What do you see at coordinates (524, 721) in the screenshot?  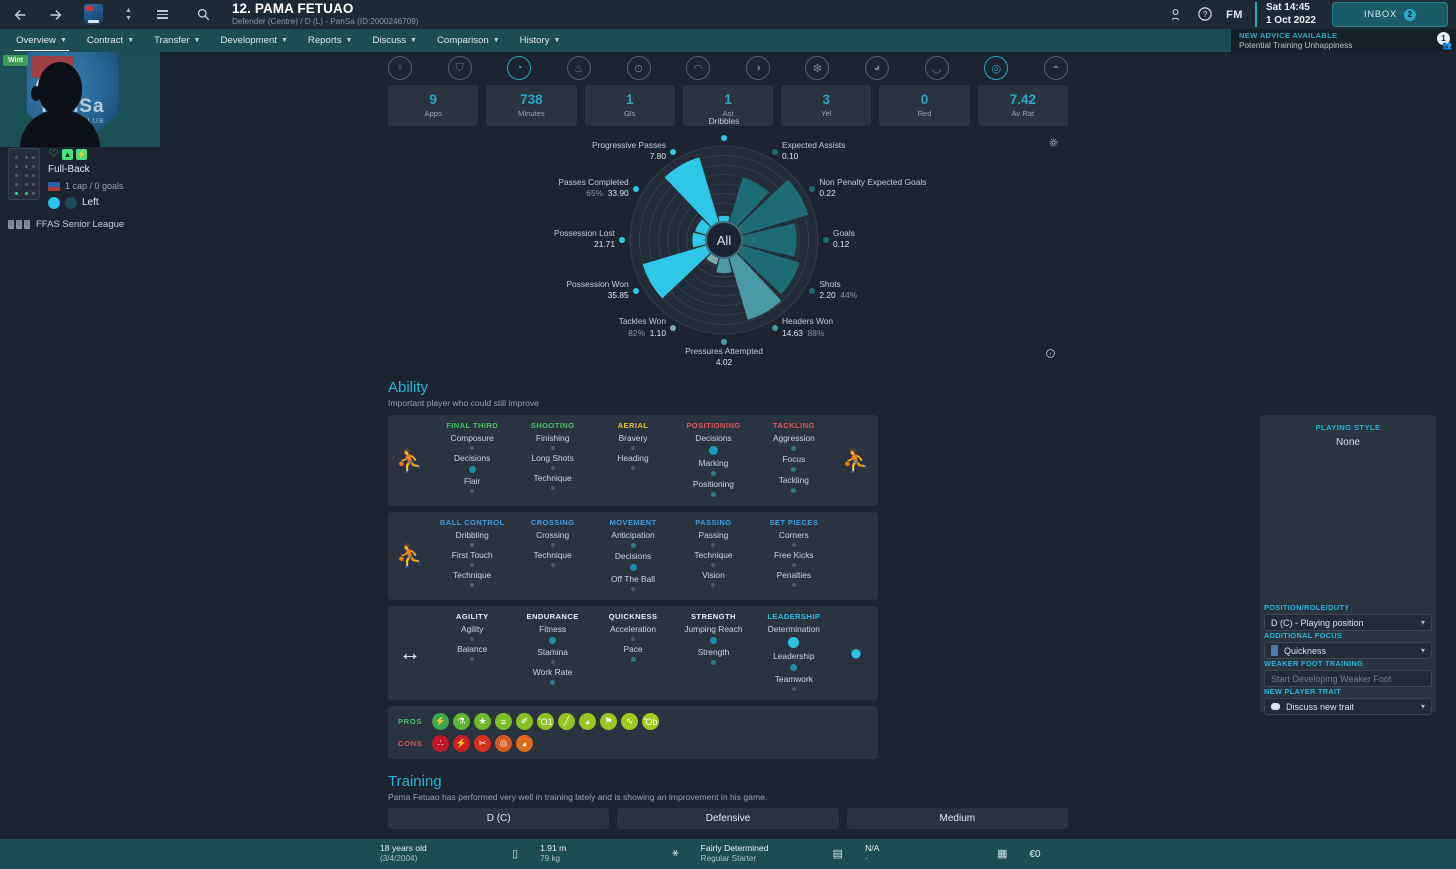 I see `pro-injection-icon: ✐` at bounding box center [524, 721].